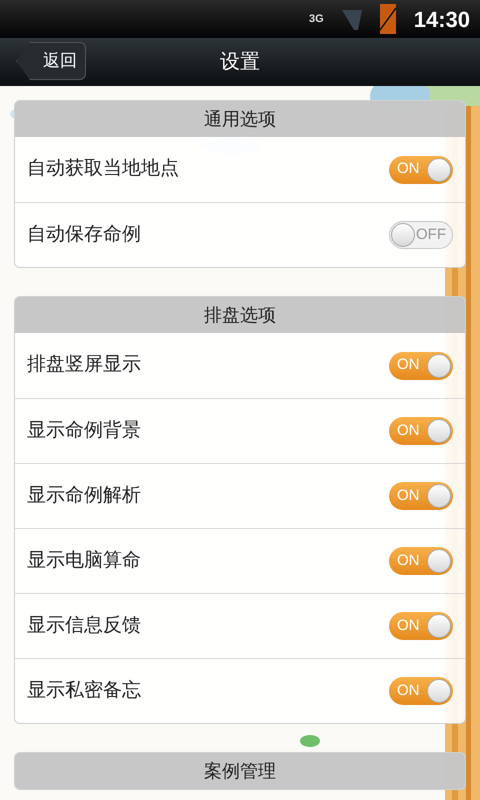 This screenshot has width=480, height=800. Describe the element at coordinates (84, 560) in the screenshot. I see `setting-label: 显示电脑算命` at that location.